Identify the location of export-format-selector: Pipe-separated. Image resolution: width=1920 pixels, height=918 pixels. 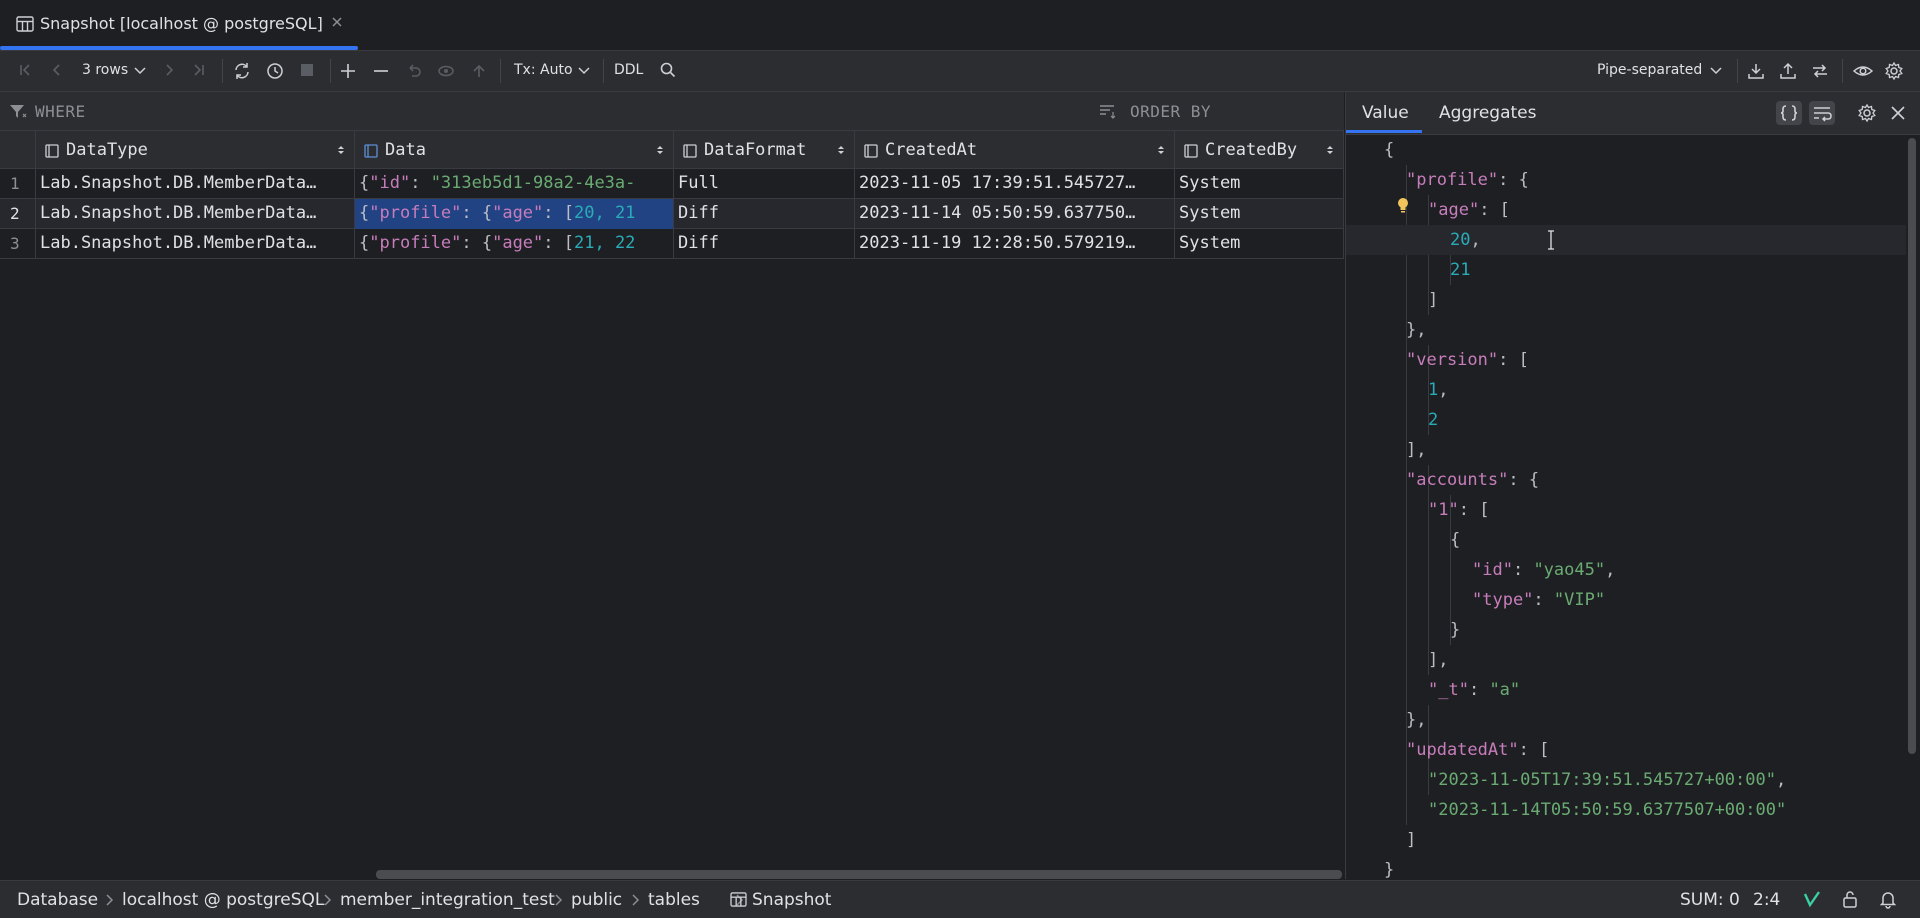
(1649, 70).